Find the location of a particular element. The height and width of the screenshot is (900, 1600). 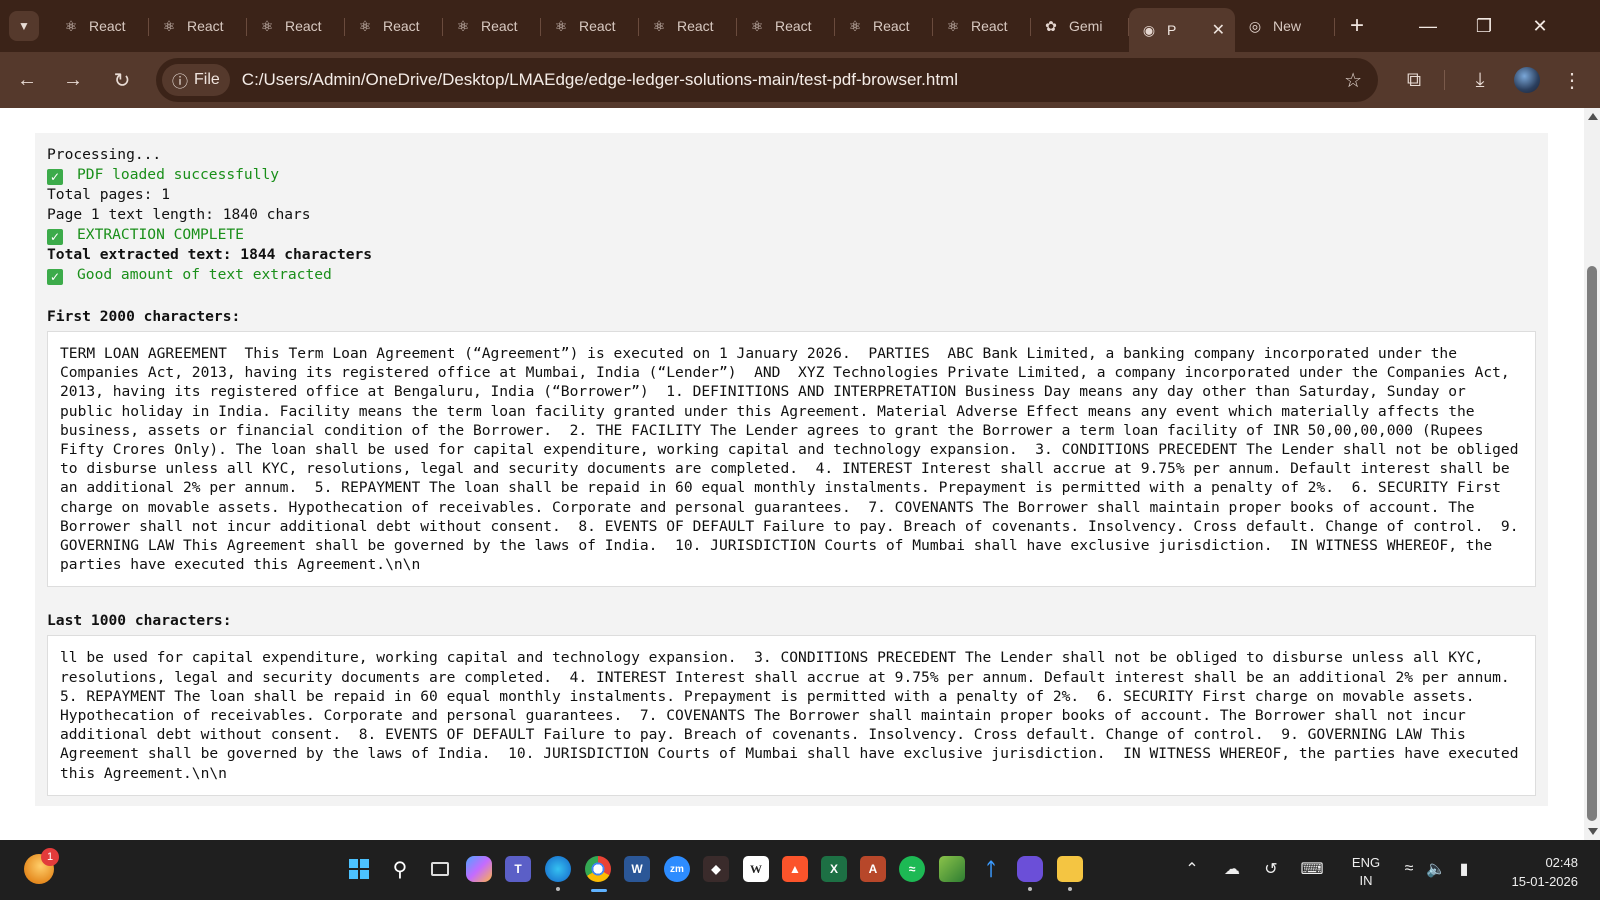

teams-icon: T is located at coordinates (518, 869).